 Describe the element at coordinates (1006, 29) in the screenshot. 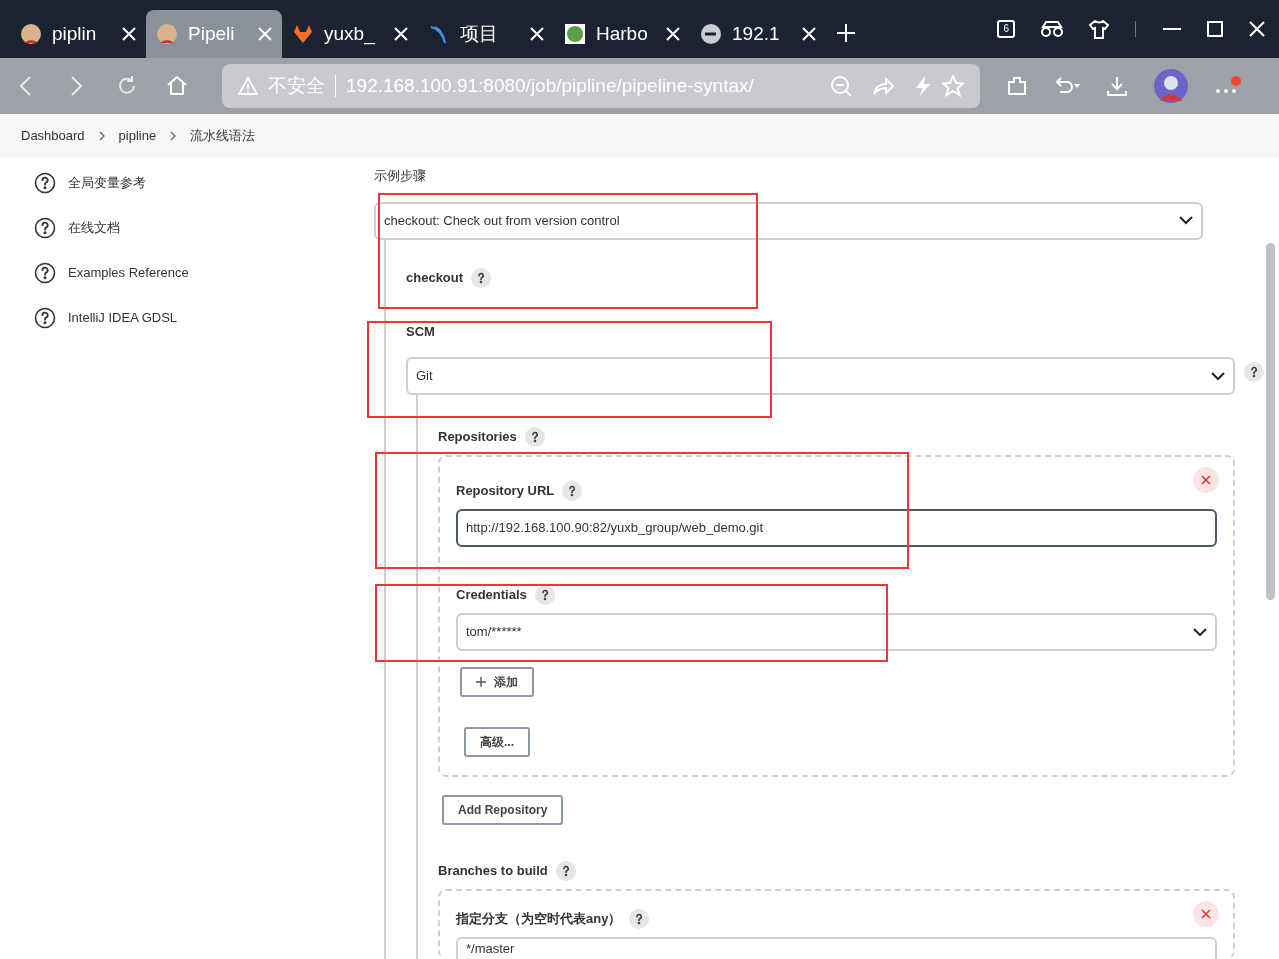

I see `tab-count-badge: 6` at that location.